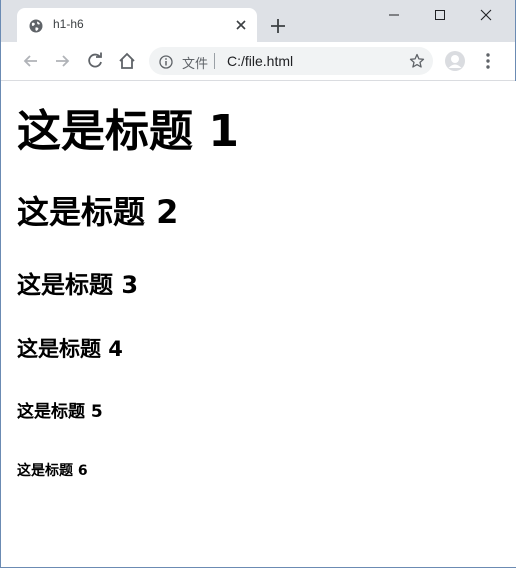  What do you see at coordinates (137, 25) in the screenshot?
I see `browser-tab: h1-h6` at bounding box center [137, 25].